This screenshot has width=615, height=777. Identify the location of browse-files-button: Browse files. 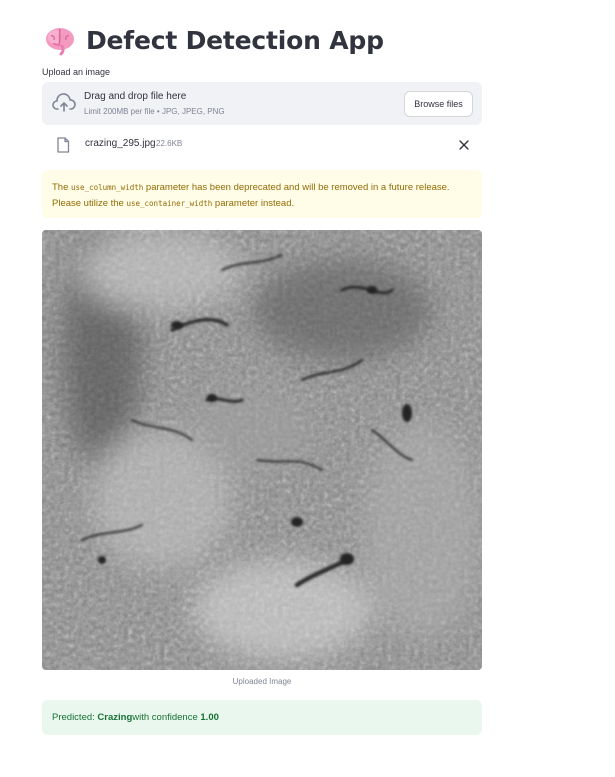
(438, 104).